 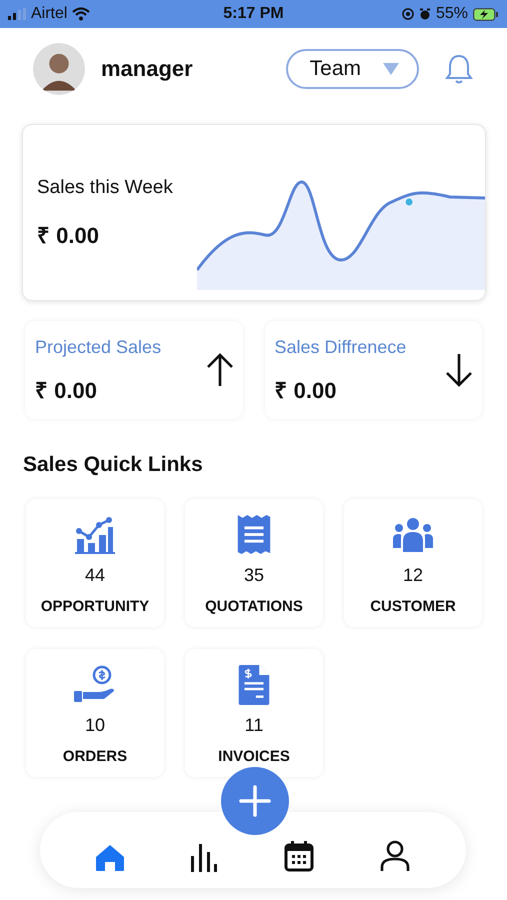 I want to click on link-label: OPPORTUNITY, so click(x=95, y=606).